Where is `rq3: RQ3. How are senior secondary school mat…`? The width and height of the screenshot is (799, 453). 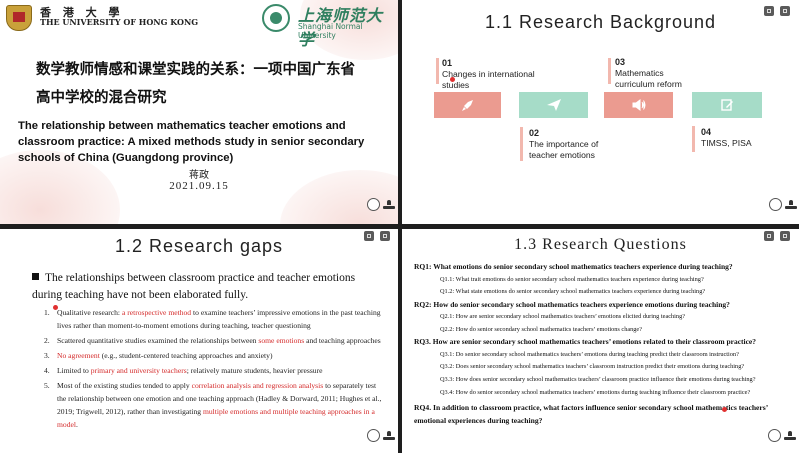
rq3: RQ3. How are senior secondary school mat… is located at coordinates (585, 342).